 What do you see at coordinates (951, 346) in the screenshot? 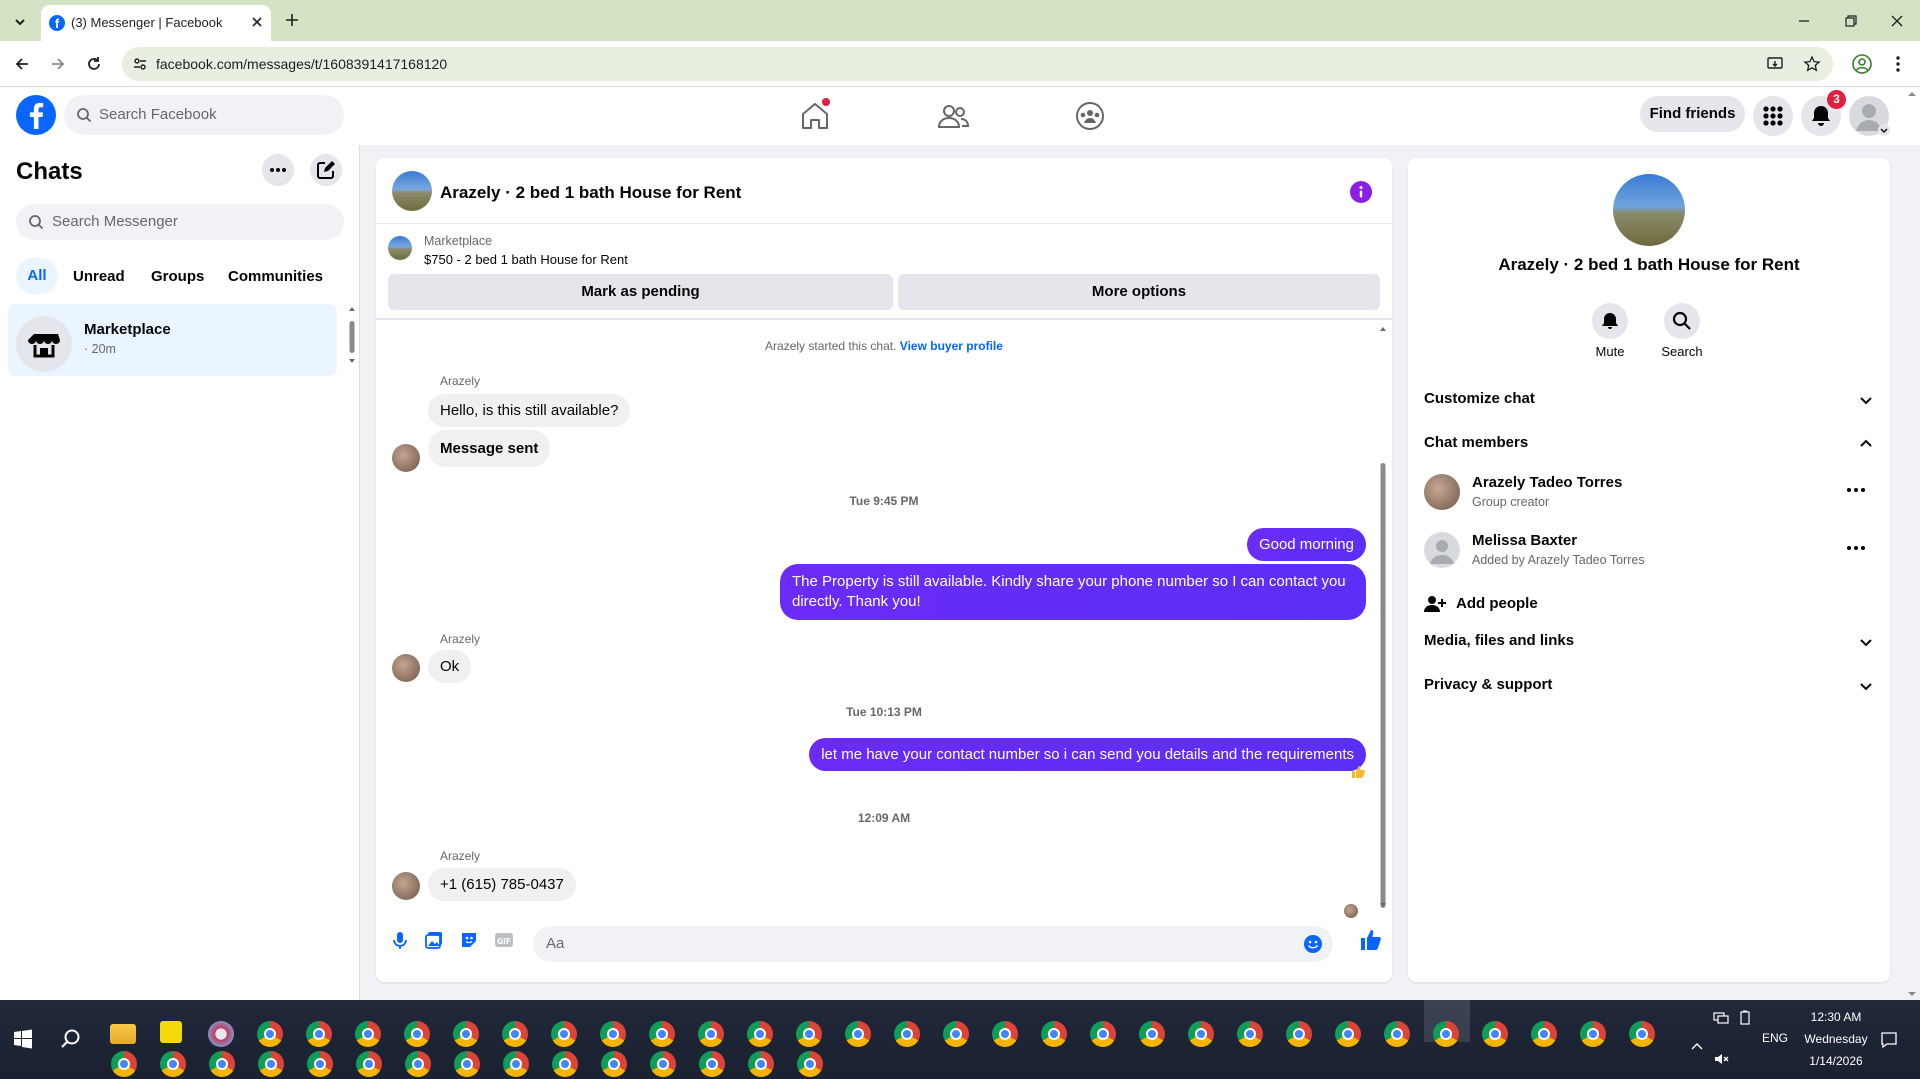
I see `view-buyer-profile-link: View buyer profile` at bounding box center [951, 346].